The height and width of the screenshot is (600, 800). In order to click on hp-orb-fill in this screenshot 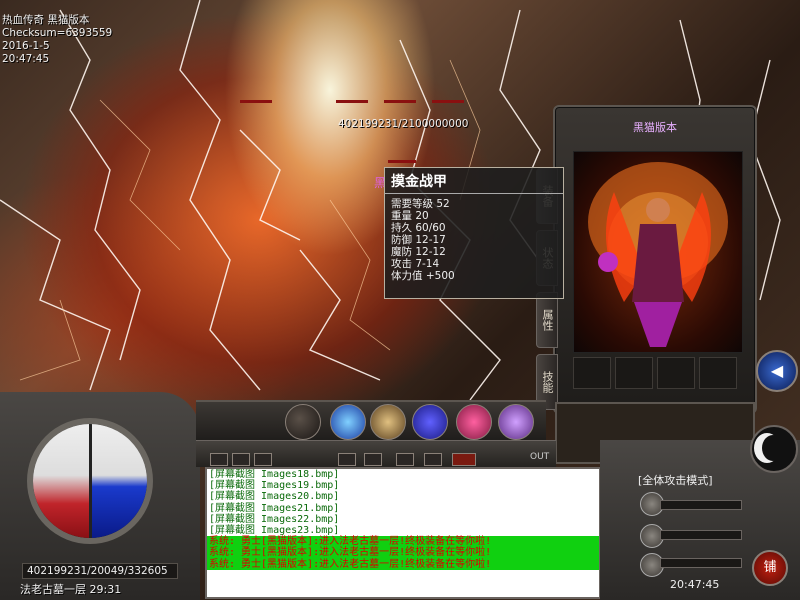, I will do `click(61, 481)`.